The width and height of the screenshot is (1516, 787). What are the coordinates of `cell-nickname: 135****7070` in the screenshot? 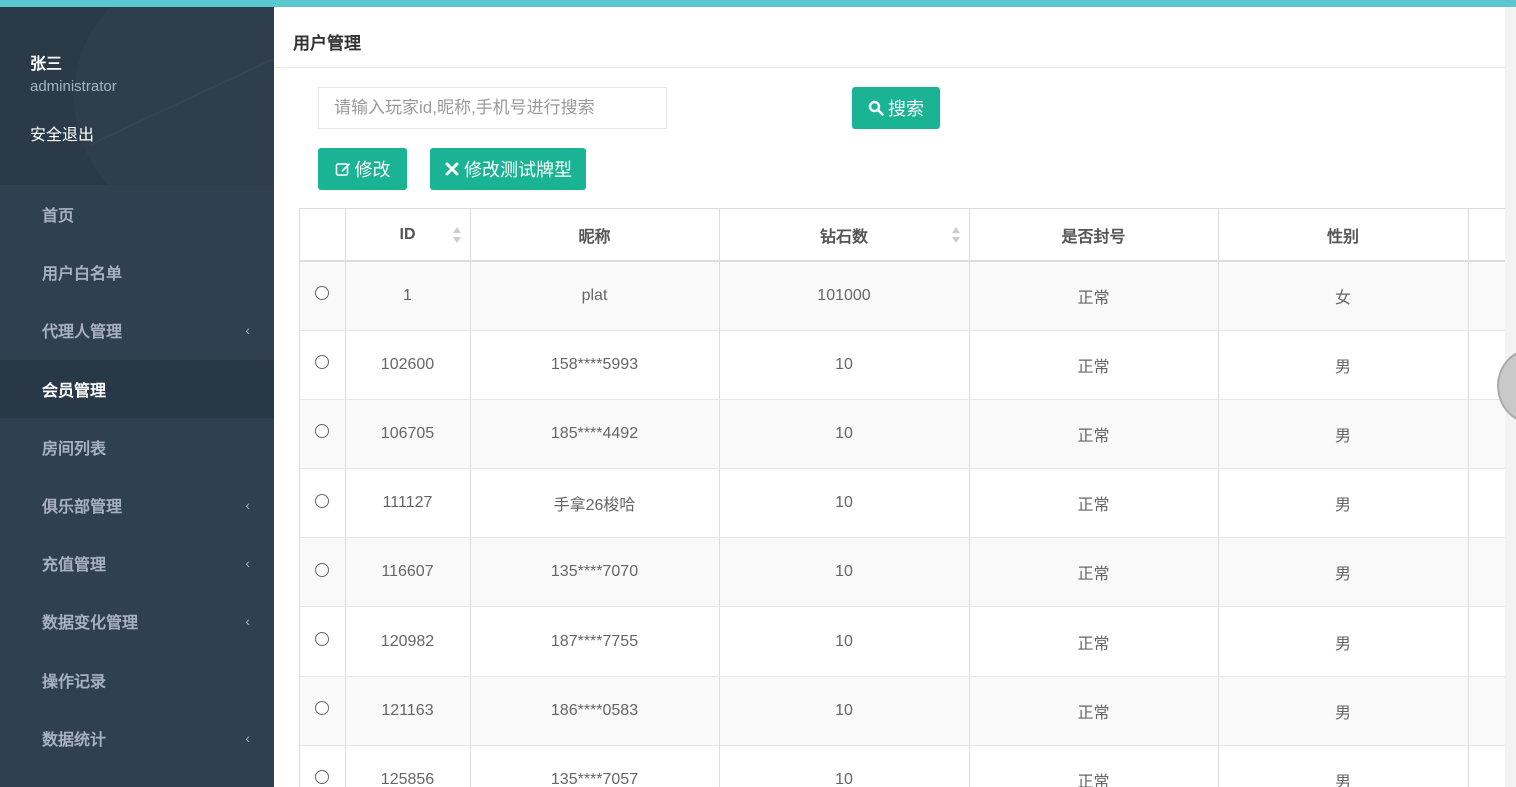 It's located at (595, 572).